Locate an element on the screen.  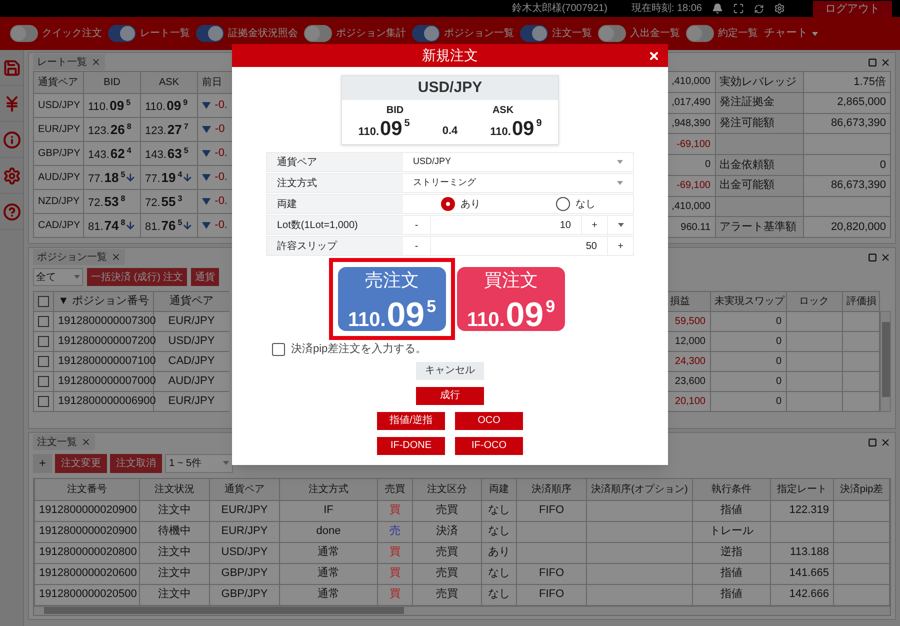
logout-button: ログアウト is located at coordinates (852, 8).